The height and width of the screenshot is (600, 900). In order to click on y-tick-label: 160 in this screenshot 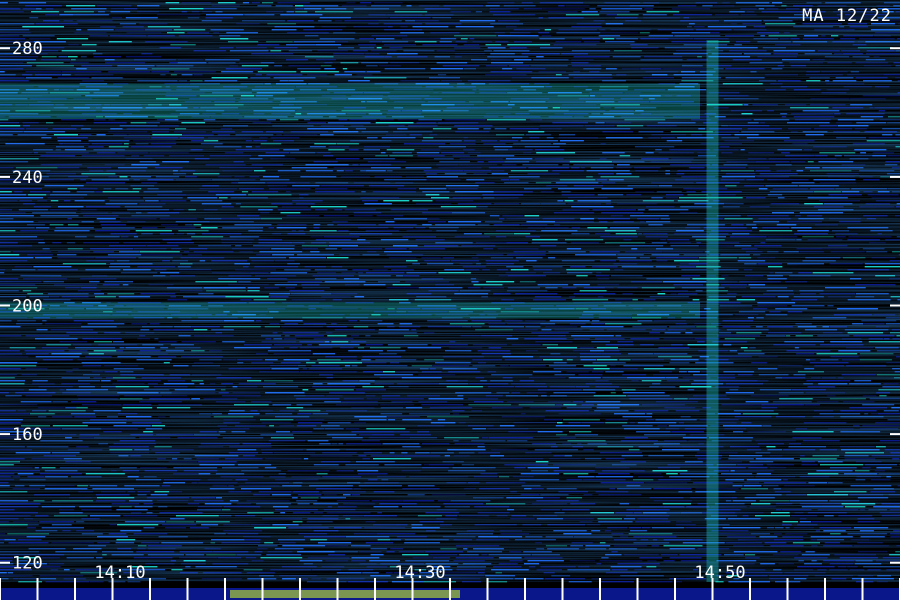, I will do `click(27, 435)`.